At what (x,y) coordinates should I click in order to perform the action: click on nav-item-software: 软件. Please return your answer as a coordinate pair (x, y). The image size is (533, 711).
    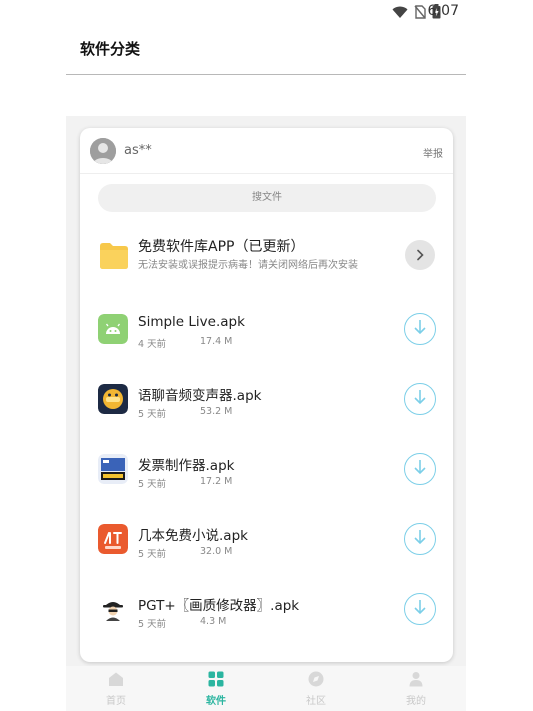
    Looking at the image, I should click on (216, 688).